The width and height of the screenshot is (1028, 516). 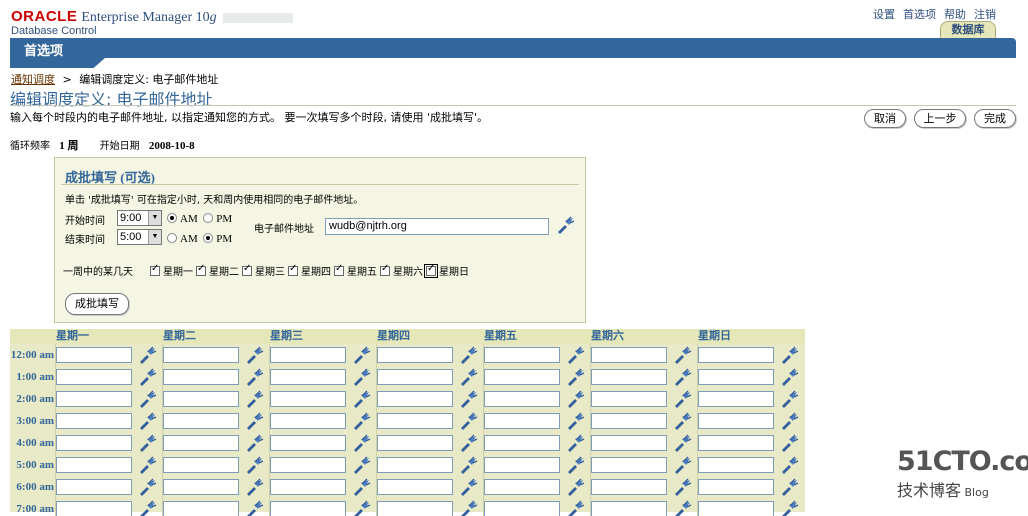 I want to click on logout-link: 注销, so click(x=985, y=14).